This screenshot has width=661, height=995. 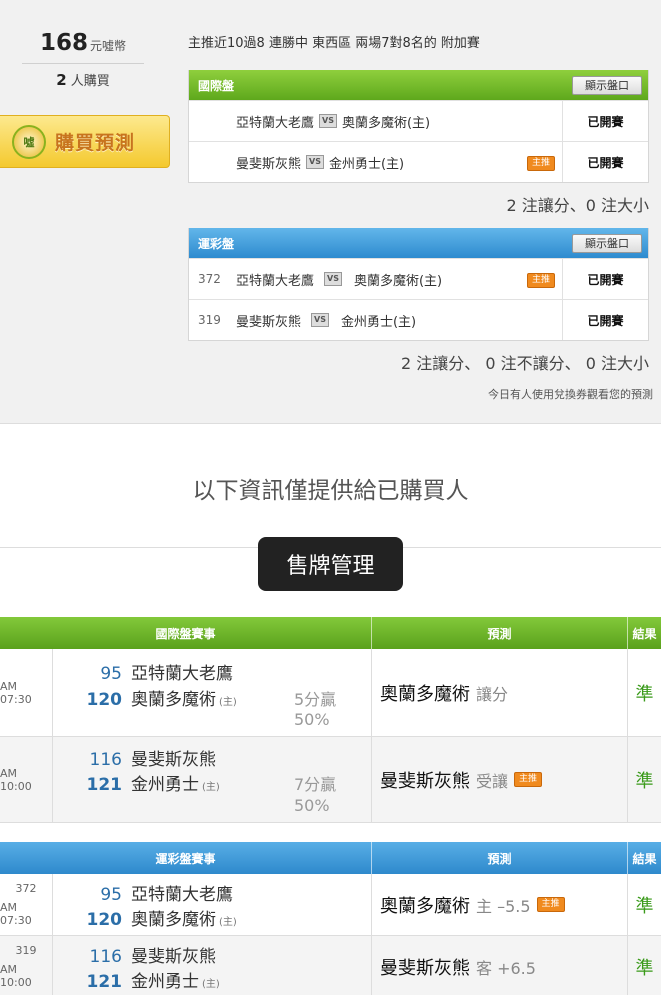 What do you see at coordinates (492, 781) in the screenshot?
I see `pick-type: 受讓` at bounding box center [492, 781].